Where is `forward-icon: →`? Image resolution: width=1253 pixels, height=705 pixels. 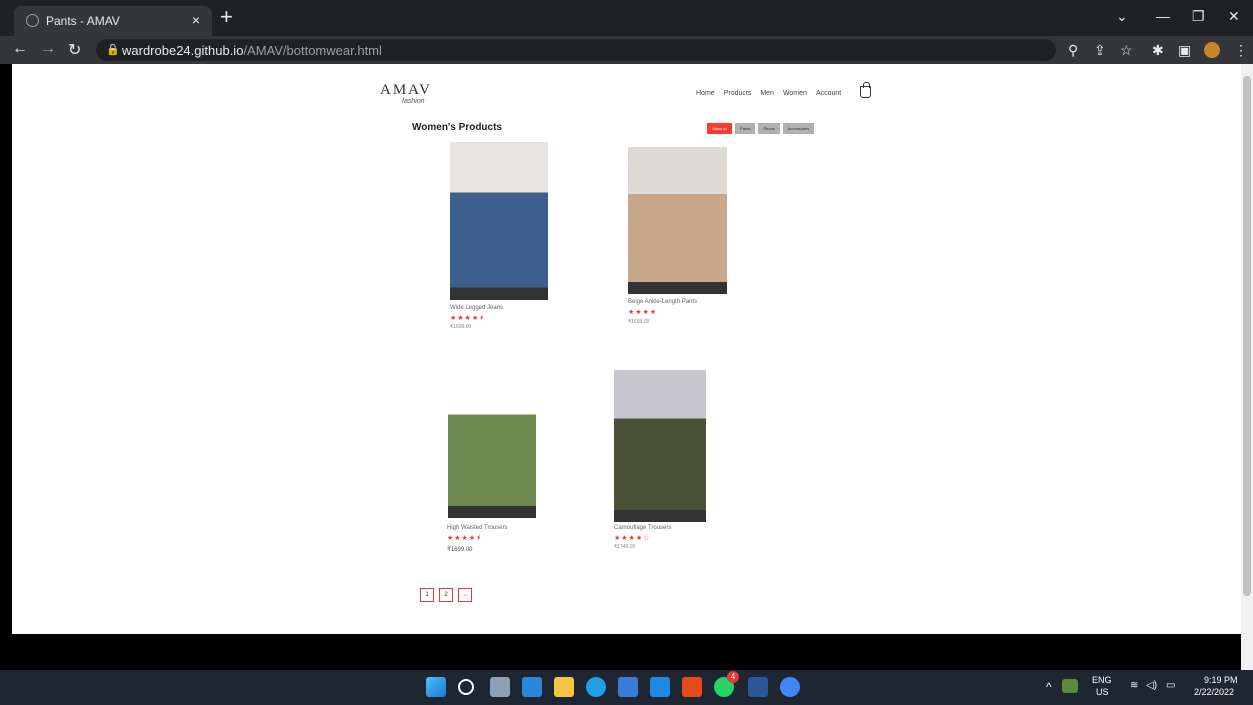 forward-icon: → is located at coordinates (48, 49).